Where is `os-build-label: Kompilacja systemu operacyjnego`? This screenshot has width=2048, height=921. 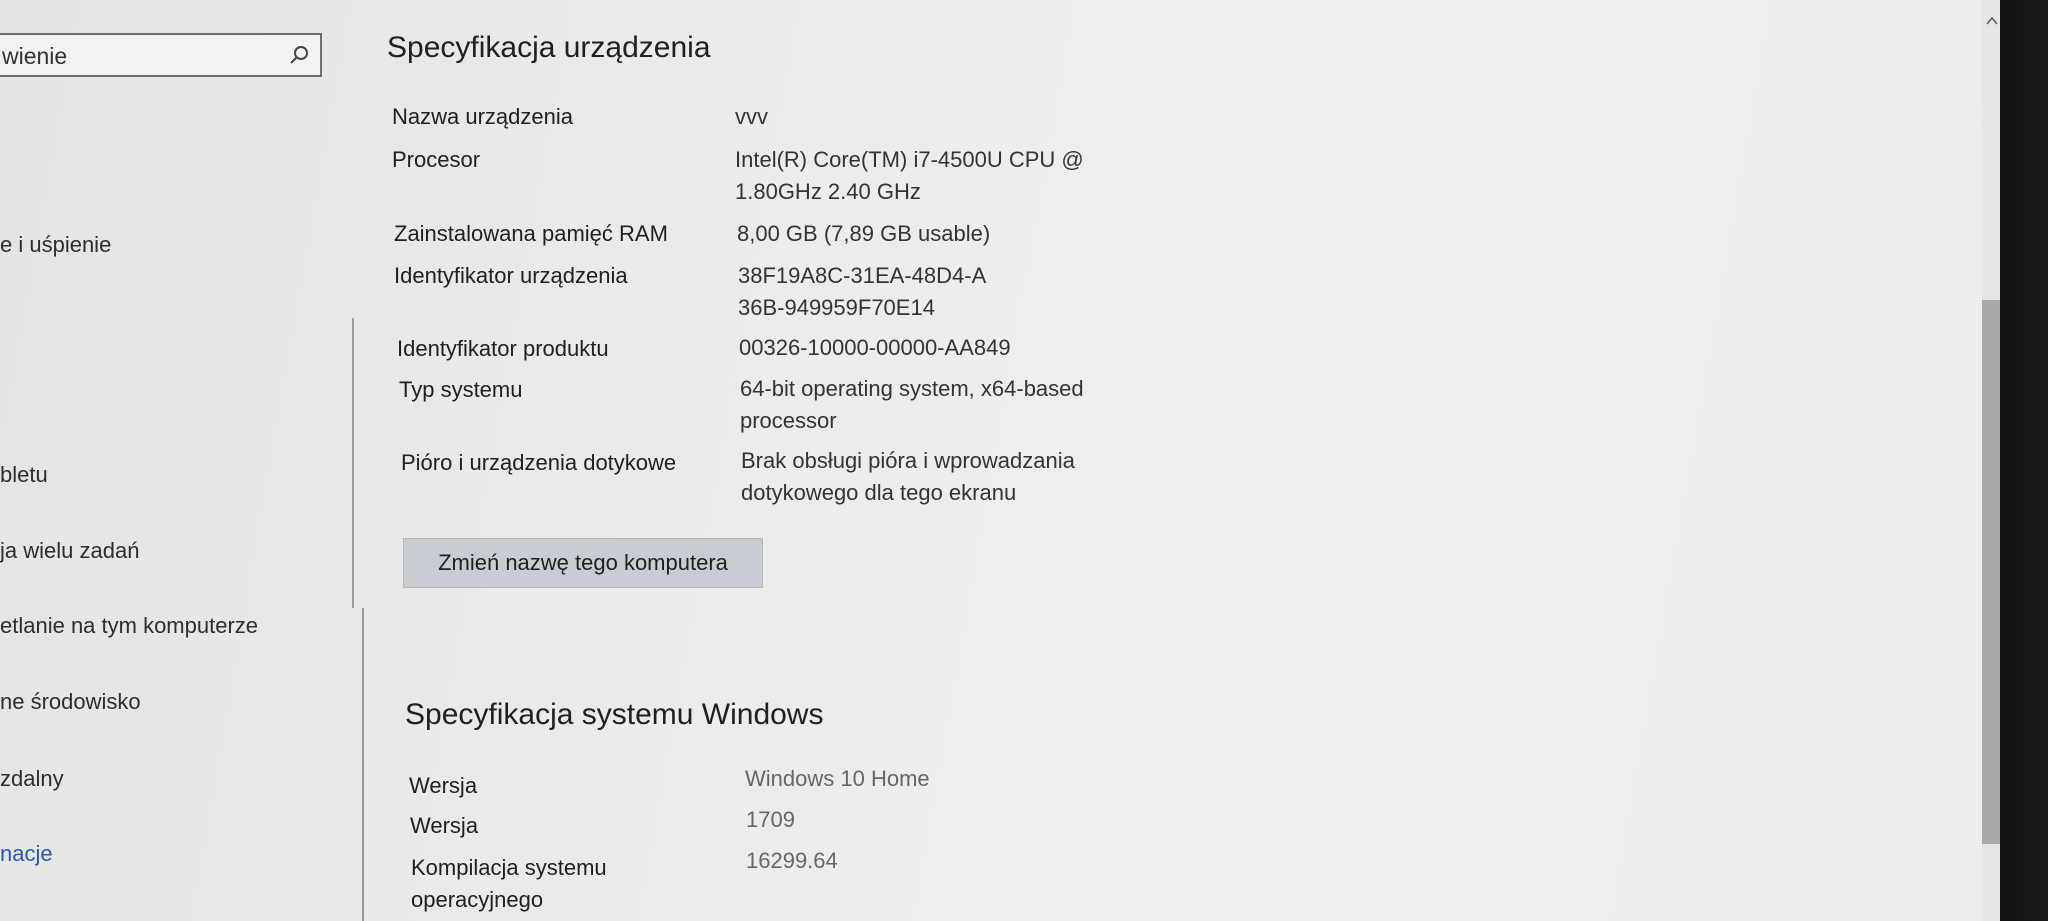 os-build-label: Kompilacja systemu operacyjnego is located at coordinates (509, 883).